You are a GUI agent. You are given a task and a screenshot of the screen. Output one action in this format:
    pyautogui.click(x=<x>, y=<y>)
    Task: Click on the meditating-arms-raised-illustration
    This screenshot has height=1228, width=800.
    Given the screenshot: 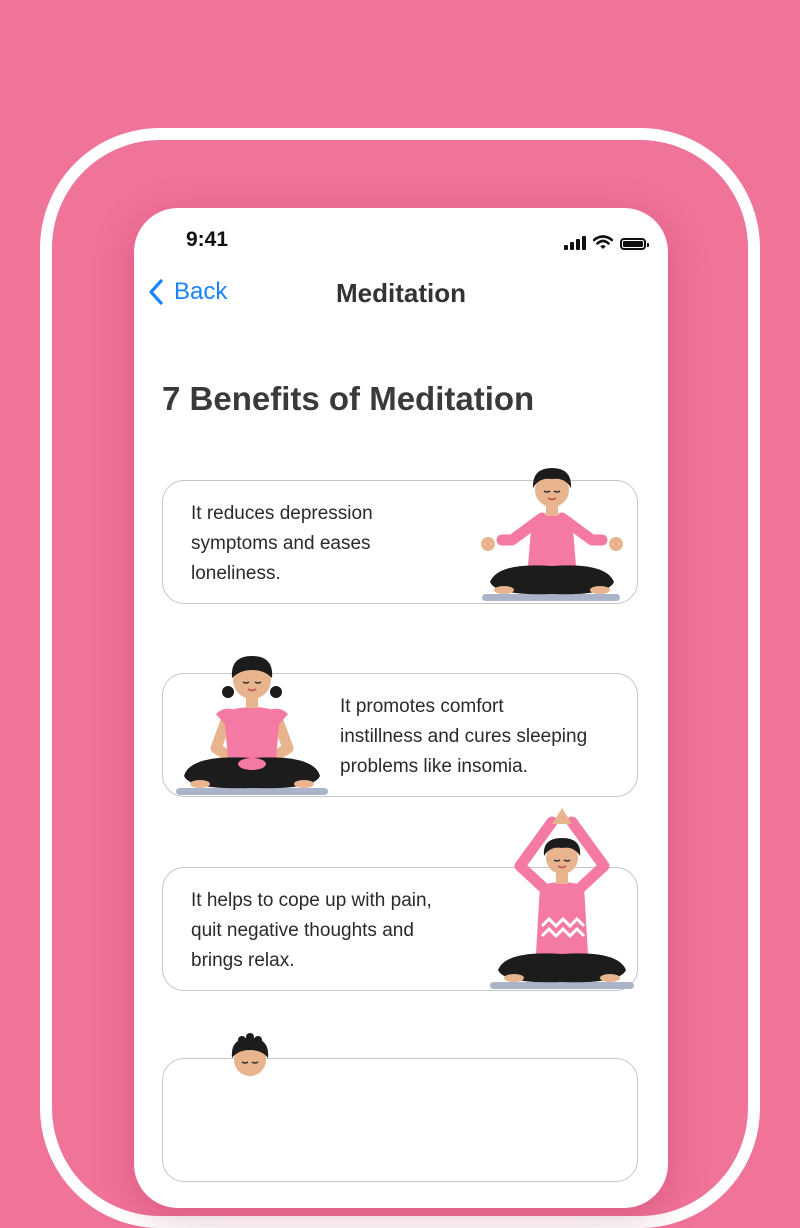 What is the action you would take?
    pyautogui.click(x=562, y=898)
    